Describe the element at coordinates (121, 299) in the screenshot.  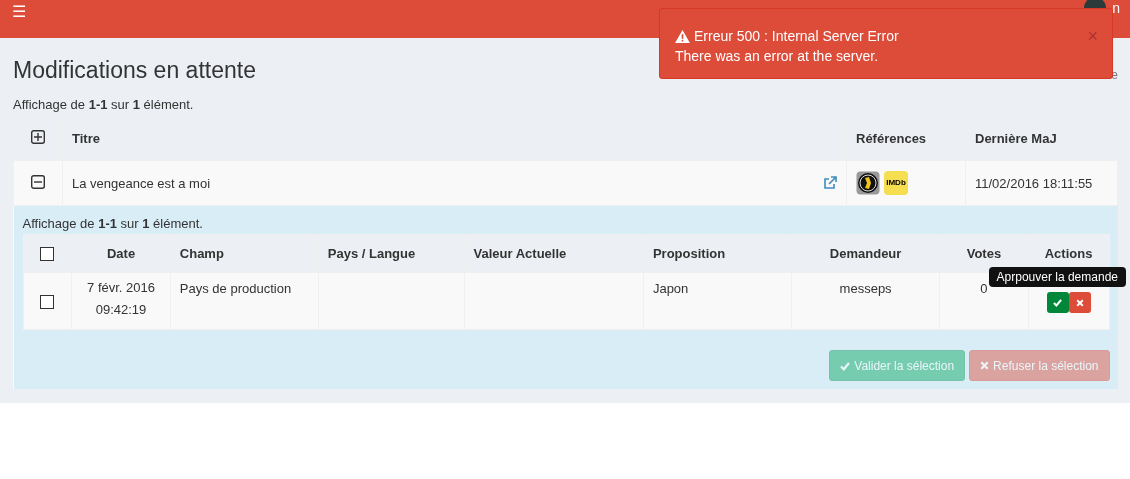
I see `date-cell-text: 7 févr. 2016 09:42:19` at that location.